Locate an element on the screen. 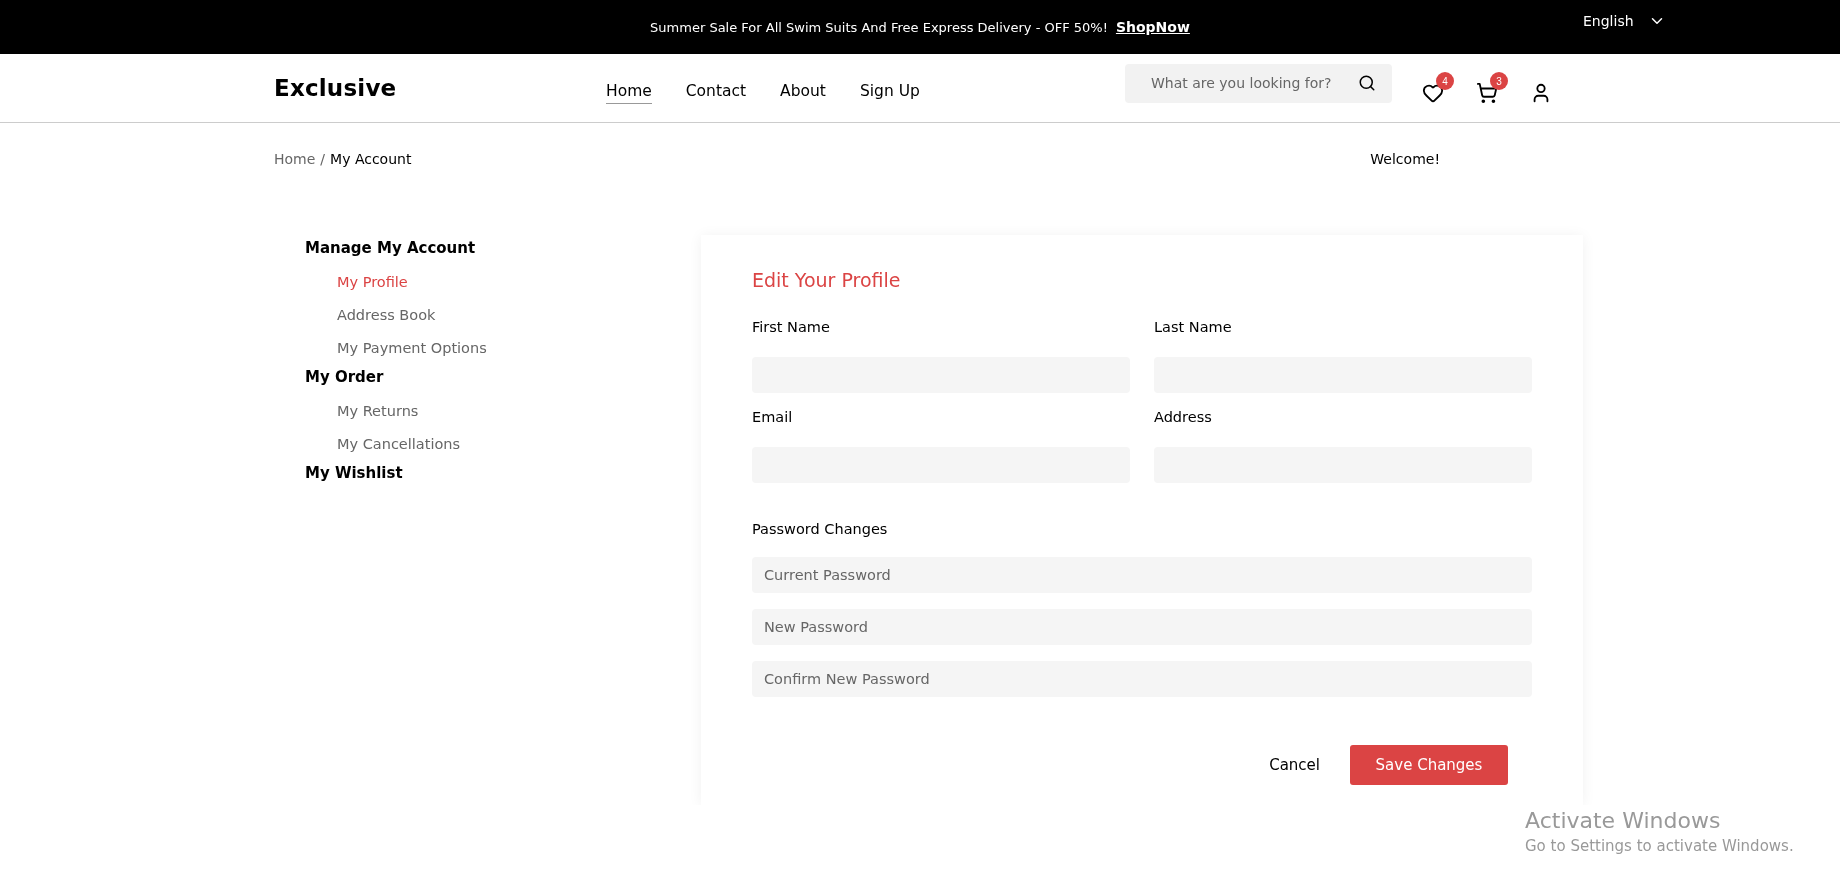 This screenshot has width=1840, height=879. wishlist-button: 4 is located at coordinates (1438, 88).